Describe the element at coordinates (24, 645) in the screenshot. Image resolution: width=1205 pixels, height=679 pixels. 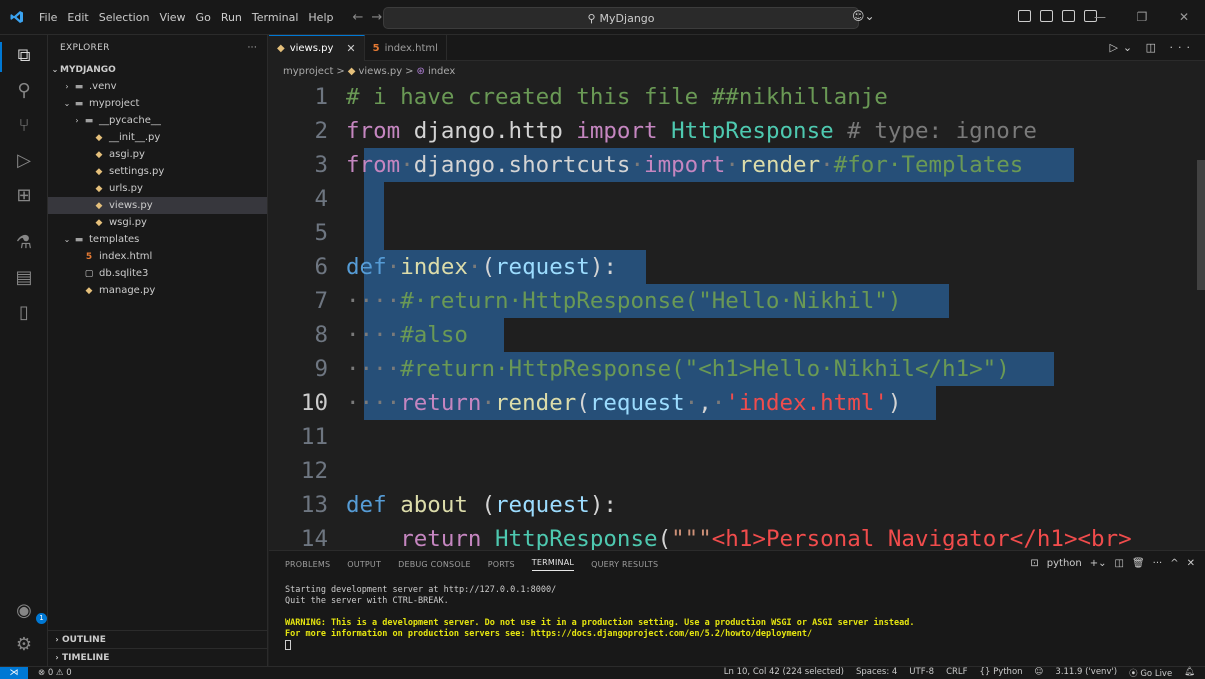
I see `settings-gear-icon: ⚙` at that location.